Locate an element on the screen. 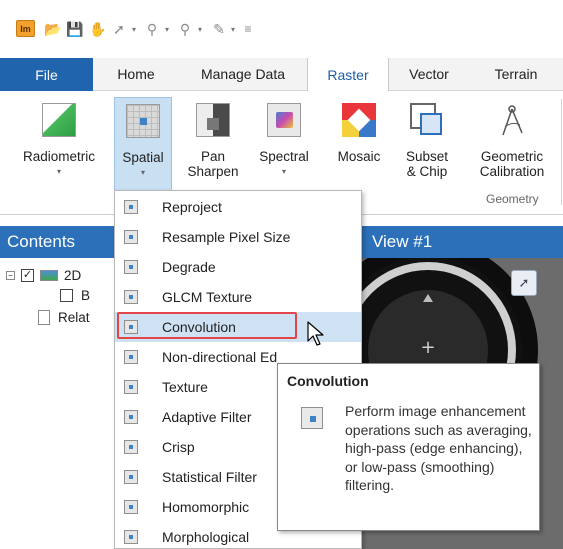 This screenshot has height=549, width=563. mosaic-label: Mosaic is located at coordinates (359, 156).